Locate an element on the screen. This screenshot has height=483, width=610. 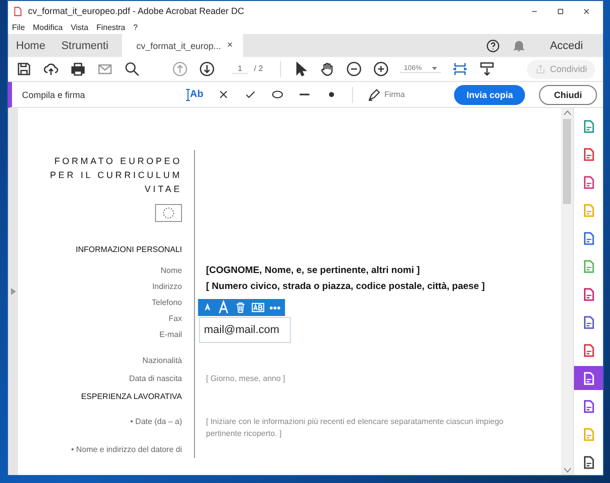
print-icon is located at coordinates (78, 69).